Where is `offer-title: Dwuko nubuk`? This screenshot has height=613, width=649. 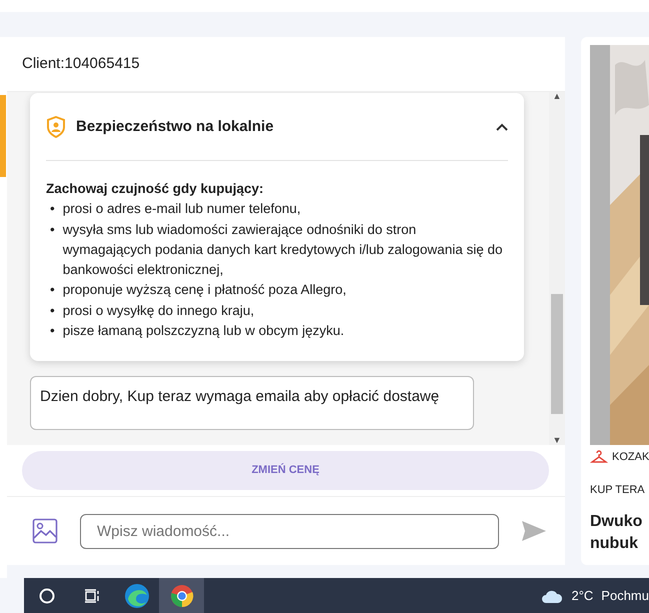
offer-title: Dwuko nubuk is located at coordinates (617, 533).